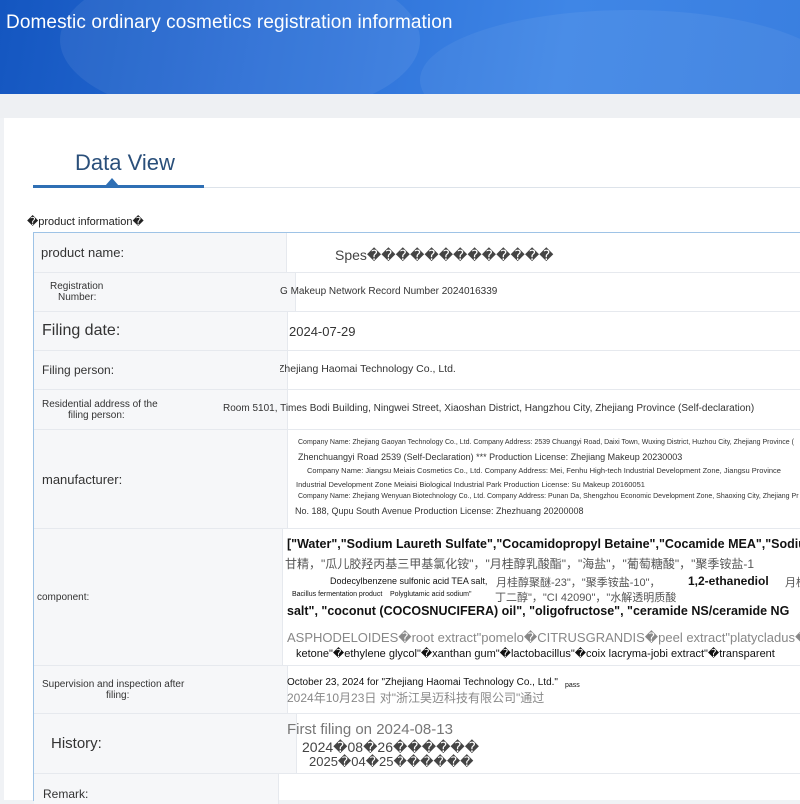 This screenshot has height=804, width=800. Describe the element at coordinates (391, 761) in the screenshot. I see `history-entry: 2025�04�25������` at that location.